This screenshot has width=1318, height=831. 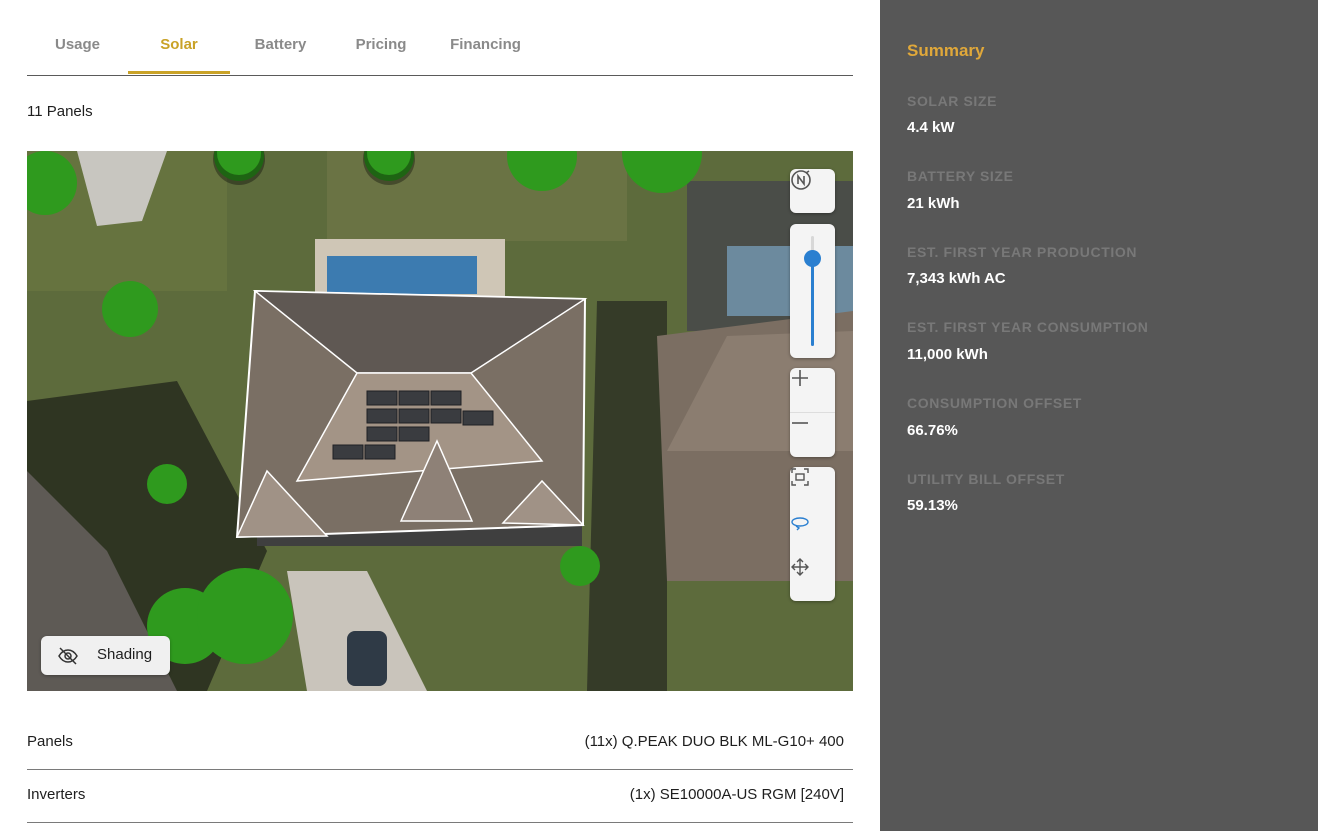 I want to click on zoom-slider-fill, so click(x=812, y=302).